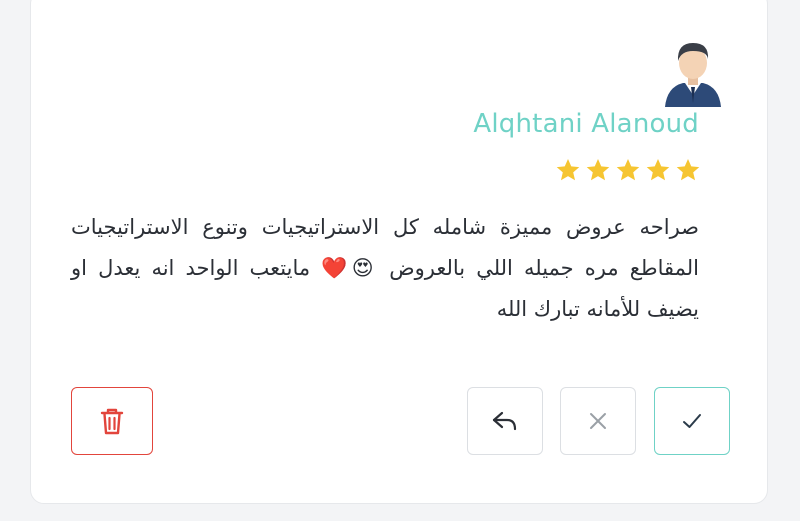  Describe the element at coordinates (586, 124) in the screenshot. I see `review-author-name: Alqhtani Alanoud` at that location.